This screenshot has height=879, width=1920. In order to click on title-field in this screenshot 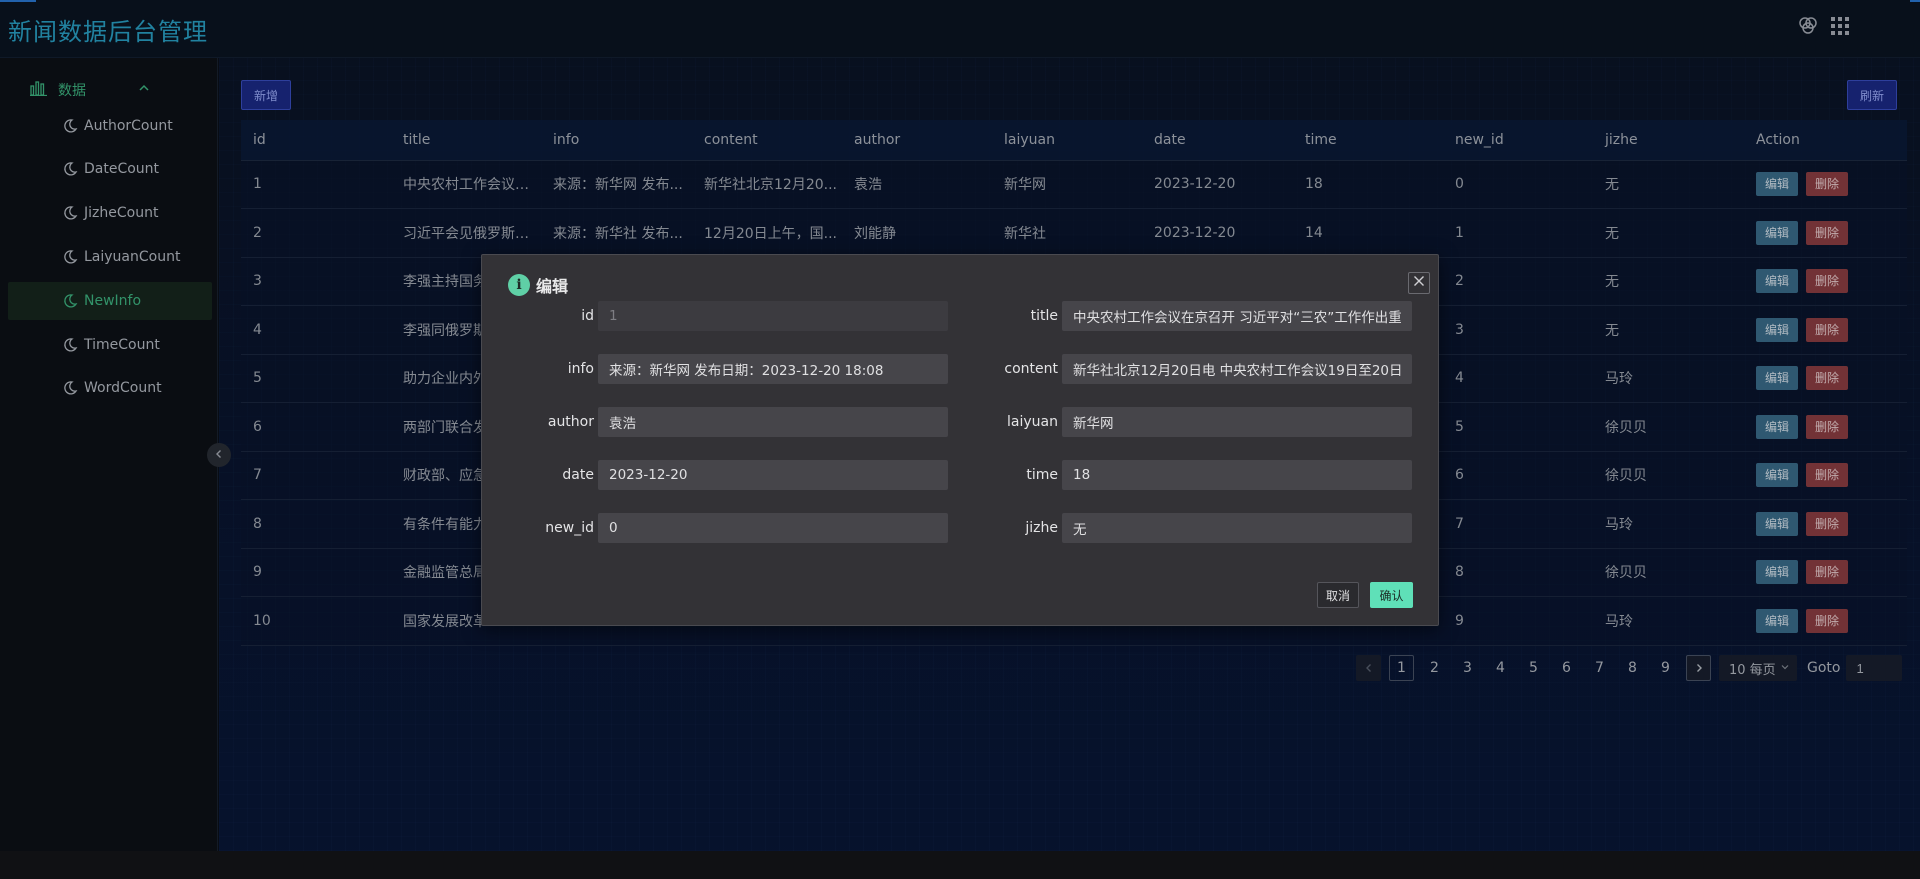, I will do `click(1237, 316)`.